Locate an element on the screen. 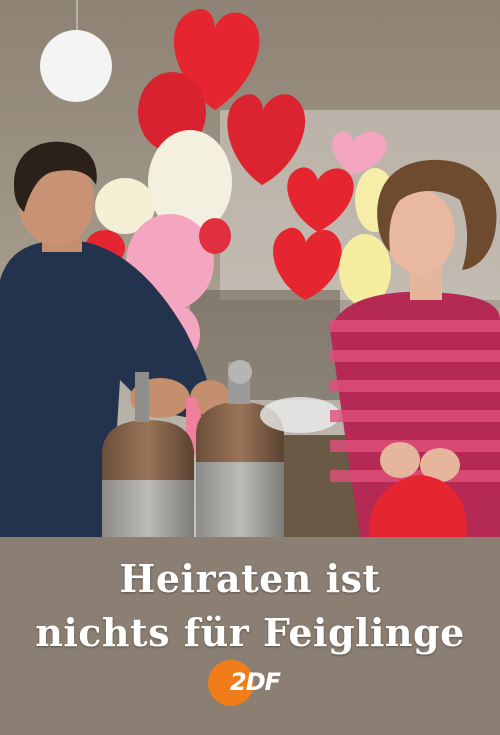 This screenshot has width=500, height=735. title-line-2: nichts für Feiglinge is located at coordinates (250, 632).